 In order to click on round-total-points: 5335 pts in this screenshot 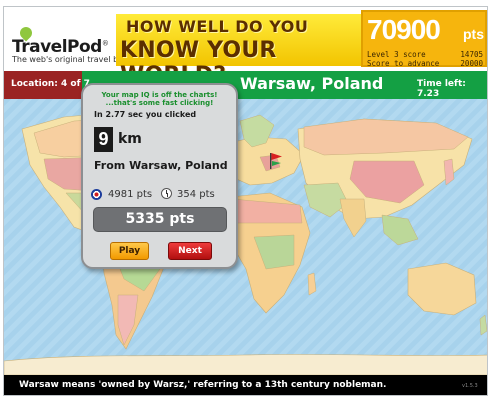, I will do `click(160, 219)`.